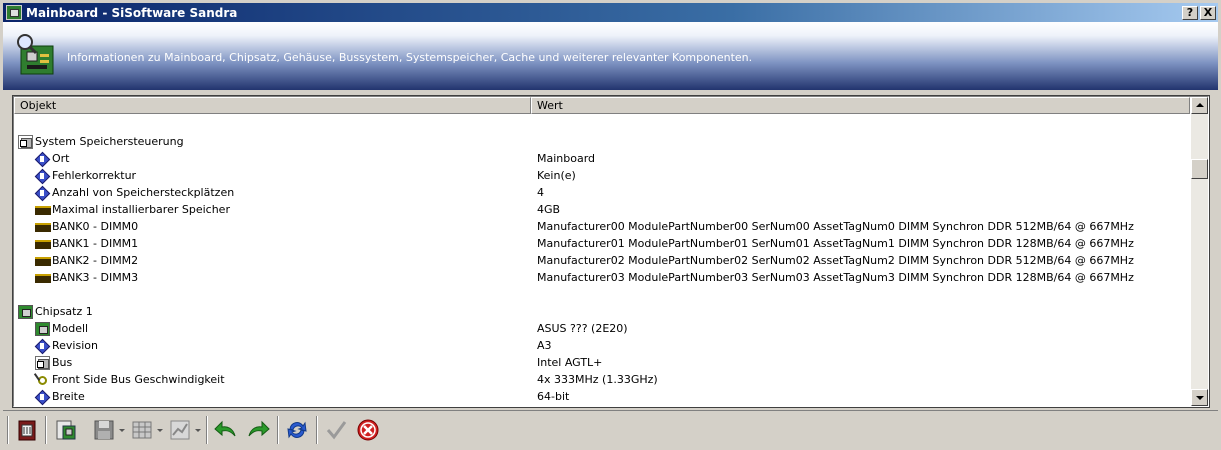  What do you see at coordinates (94, 175) in the screenshot?
I see `row-name: Fehlerkorrektur` at bounding box center [94, 175].